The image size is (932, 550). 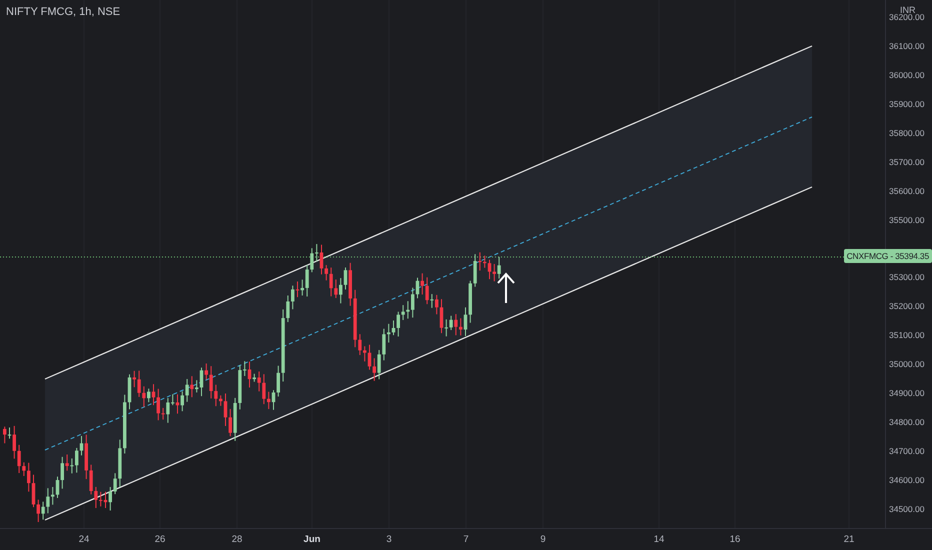 I want to click on price-label: 34600.00, so click(x=906, y=480).